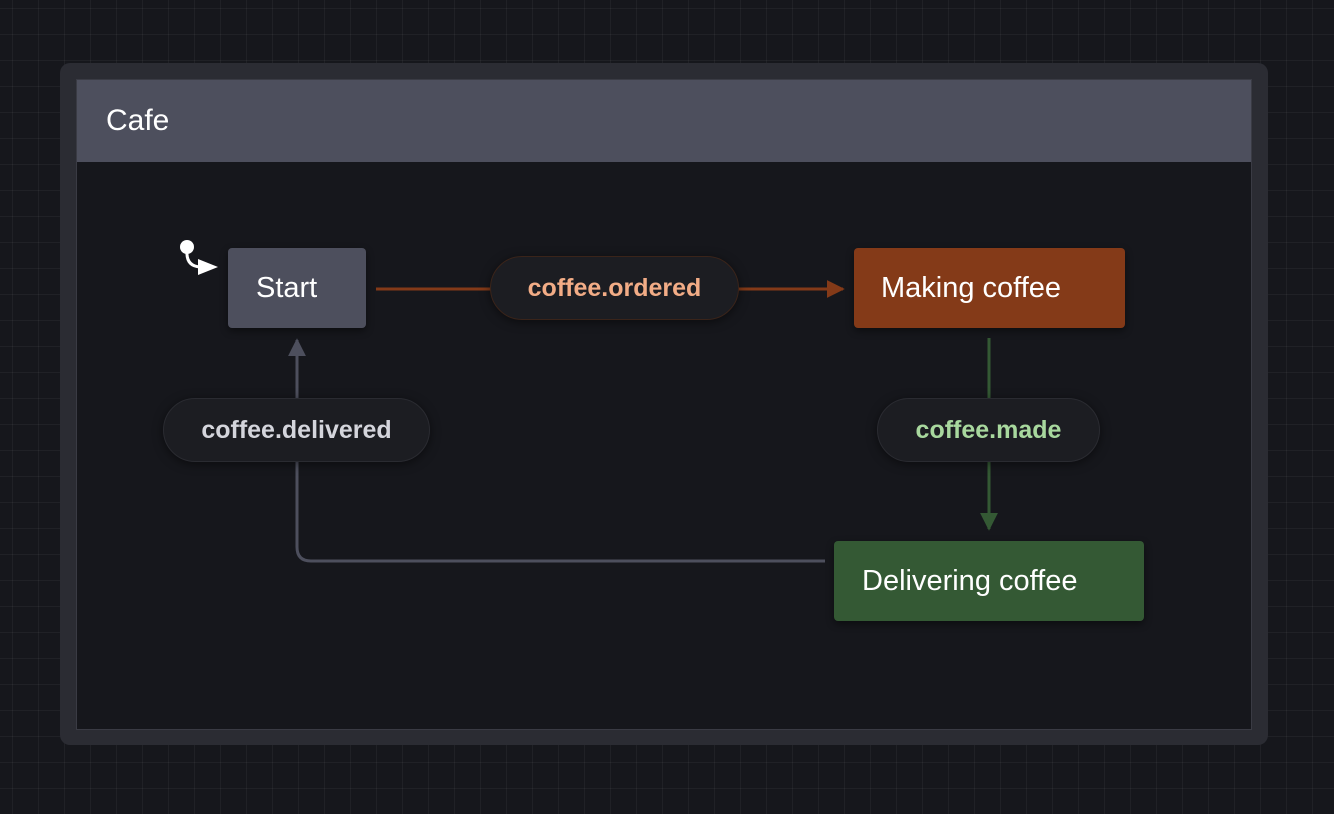 Image resolution: width=1334 pixels, height=814 pixels. I want to click on state-start: Start, so click(297, 288).